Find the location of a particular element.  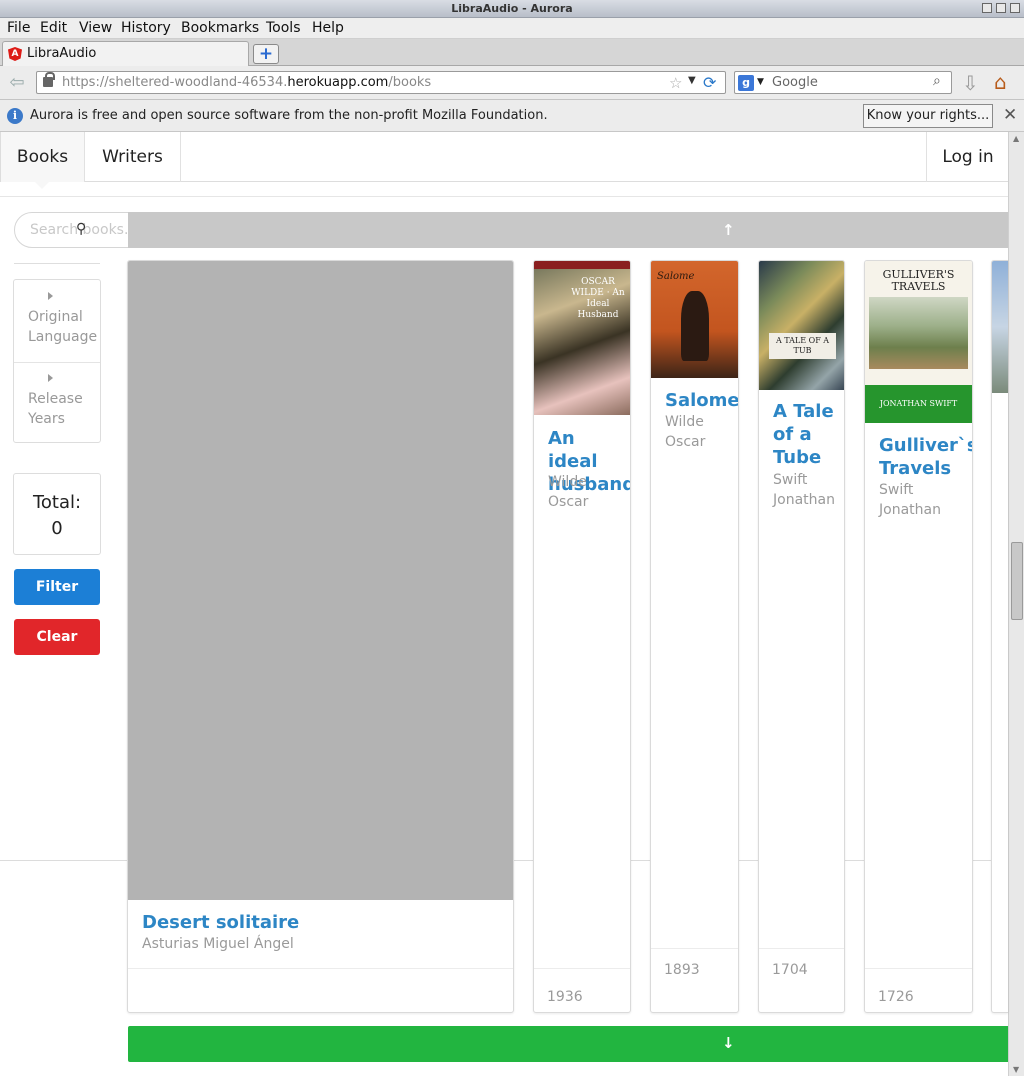

close-notification-icon: ✕ is located at coordinates (1010, 115).